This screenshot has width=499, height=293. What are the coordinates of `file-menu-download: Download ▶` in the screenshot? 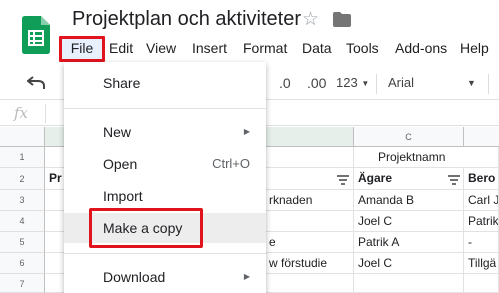 It's located at (165, 277).